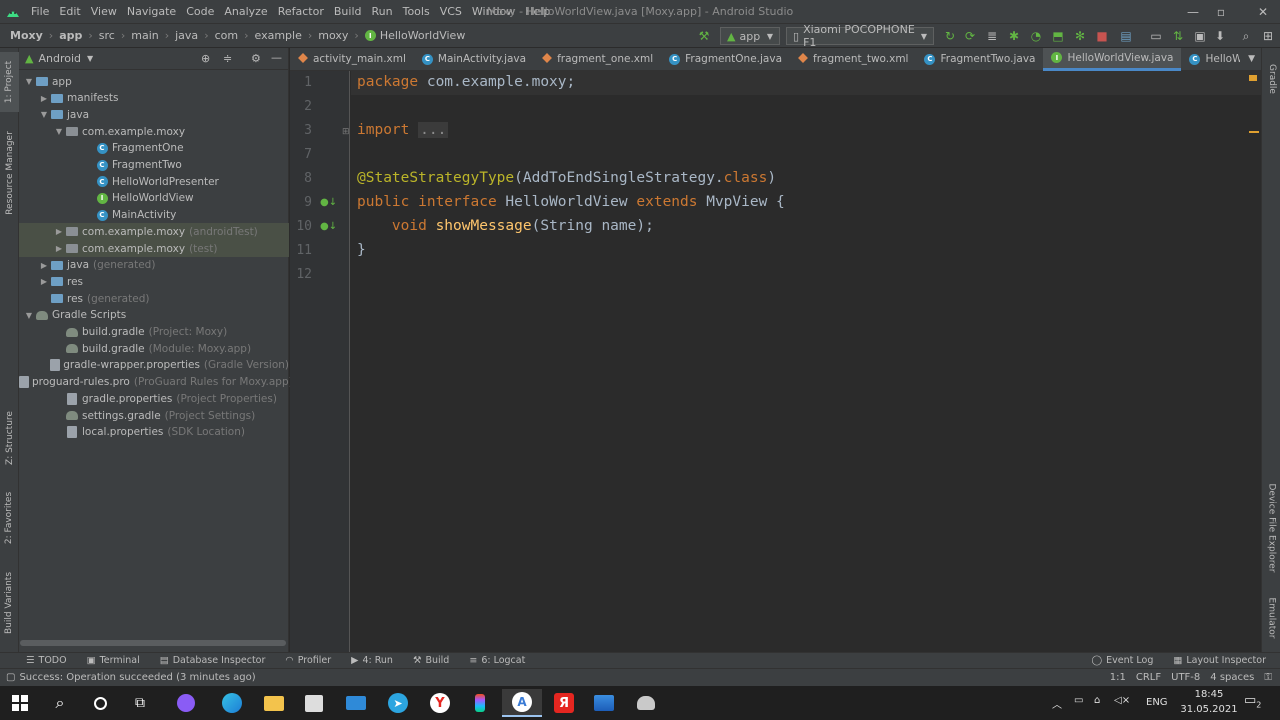 This screenshot has width=1280, height=720. Describe the element at coordinates (154, 315) in the screenshot. I see `tree-item: ▼ Gradle Scripts` at that location.